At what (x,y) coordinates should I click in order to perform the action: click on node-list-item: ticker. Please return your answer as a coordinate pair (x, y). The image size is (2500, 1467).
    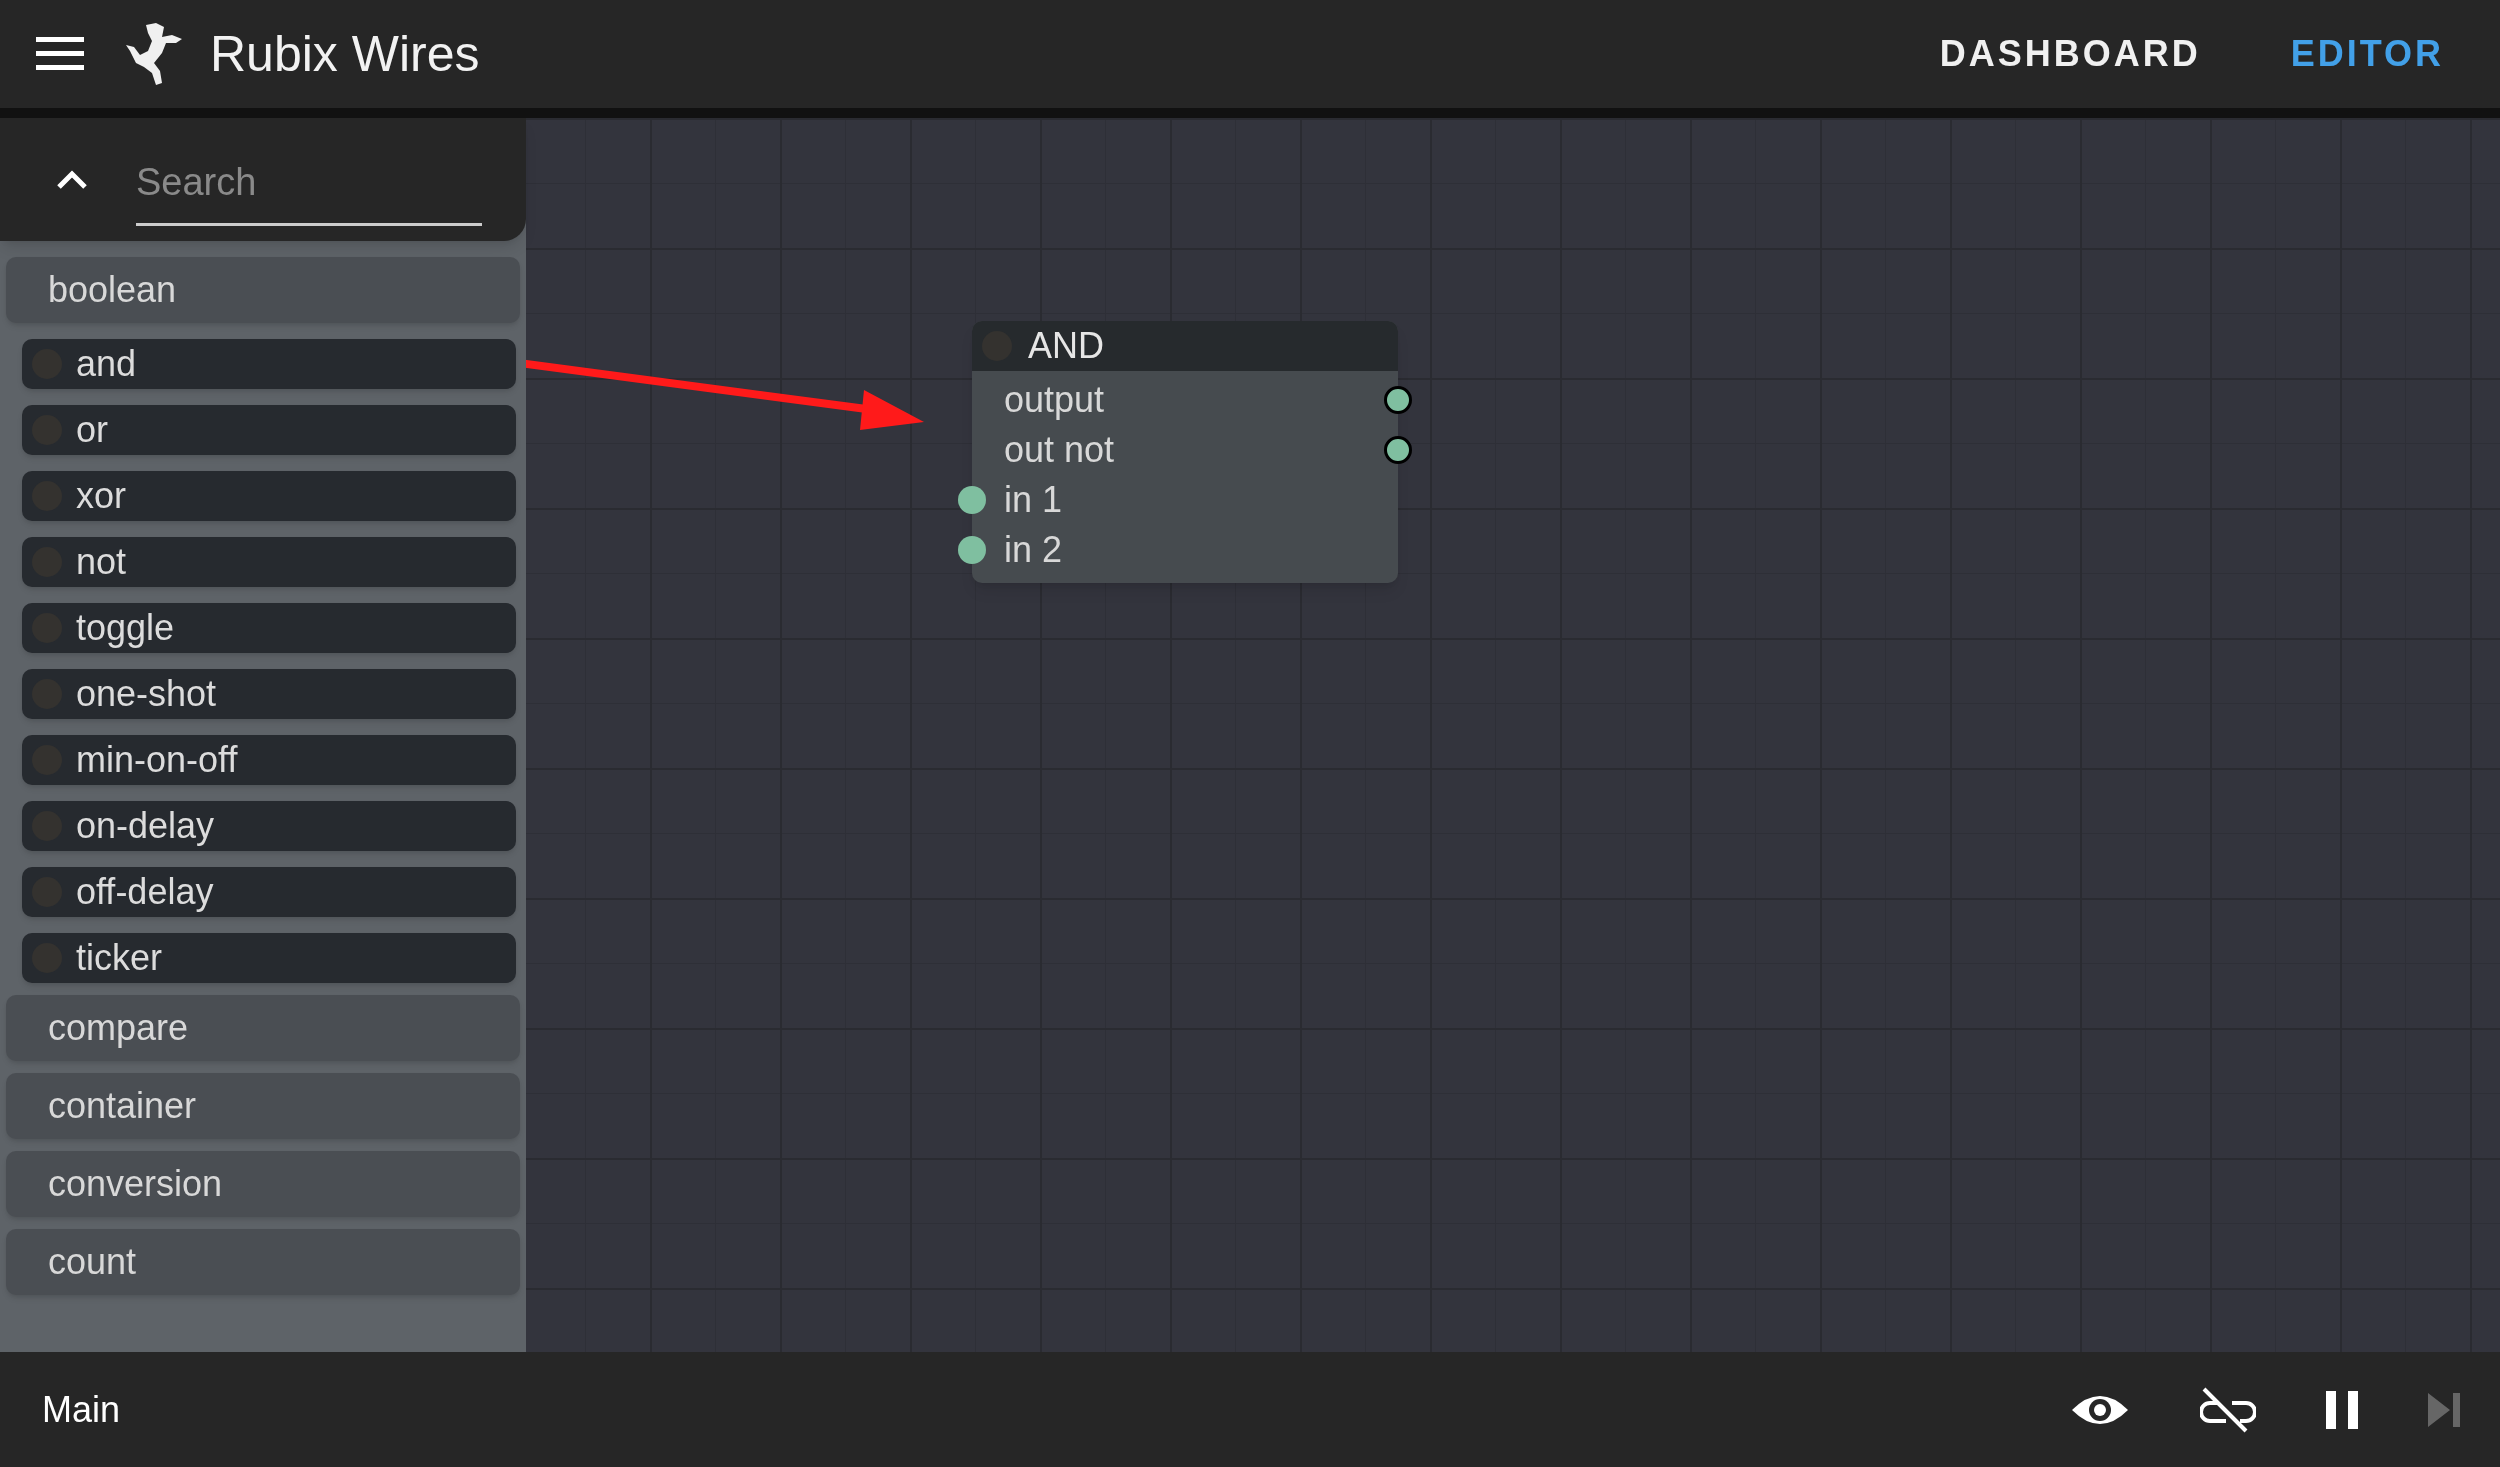
    Looking at the image, I should click on (269, 958).